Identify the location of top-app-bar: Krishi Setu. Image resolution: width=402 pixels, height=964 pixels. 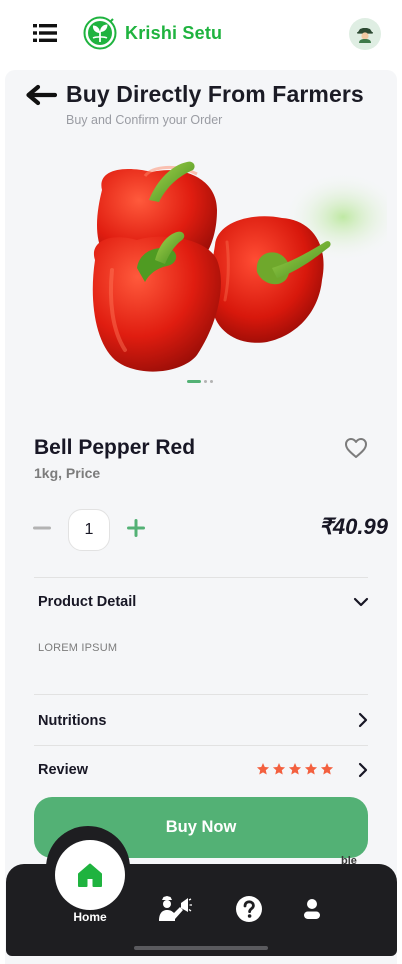
(201, 35).